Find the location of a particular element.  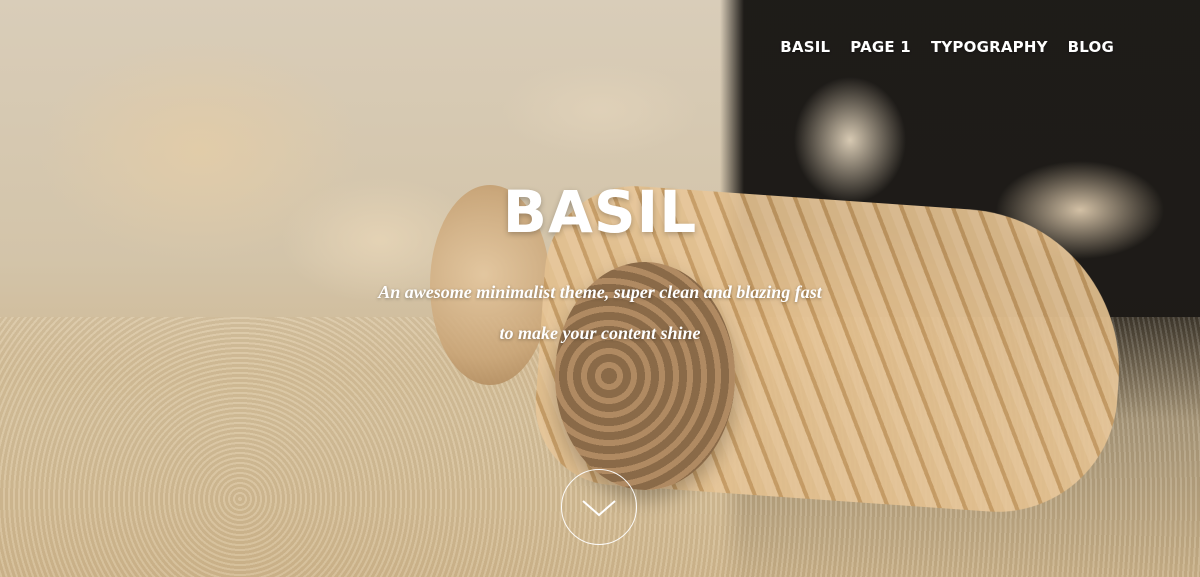

scroll-down-button is located at coordinates (599, 507).